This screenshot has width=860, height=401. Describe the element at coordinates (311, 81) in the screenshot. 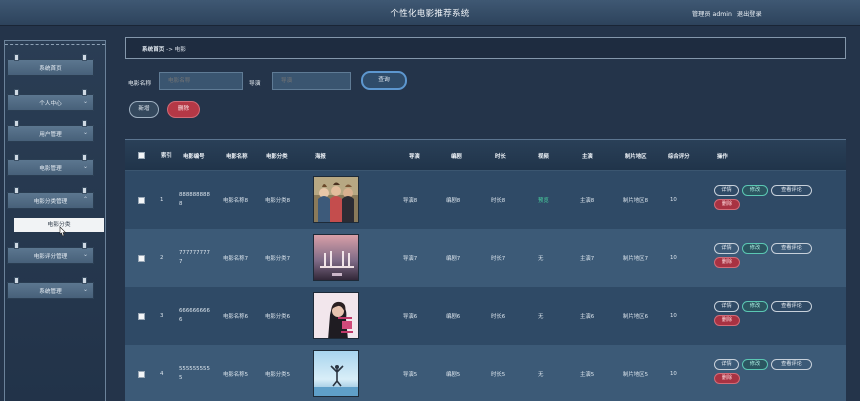

I see `director-input` at that location.